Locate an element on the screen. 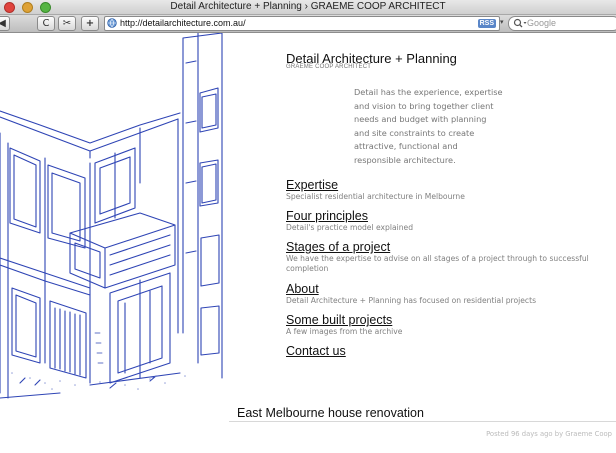 The width and height of the screenshot is (616, 453). nav-link-about: About is located at coordinates (450, 289).